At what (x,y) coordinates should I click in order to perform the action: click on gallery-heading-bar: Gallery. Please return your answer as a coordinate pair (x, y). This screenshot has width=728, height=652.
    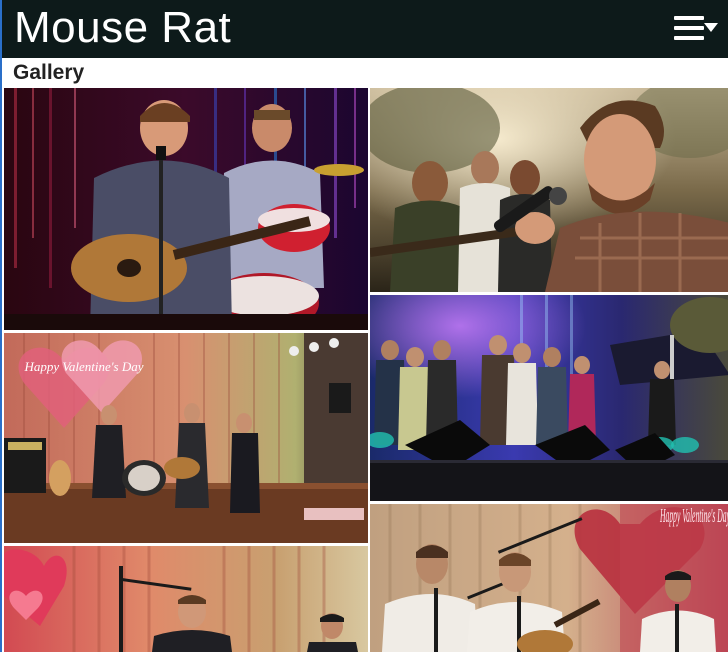
    Looking at the image, I should click on (364, 73).